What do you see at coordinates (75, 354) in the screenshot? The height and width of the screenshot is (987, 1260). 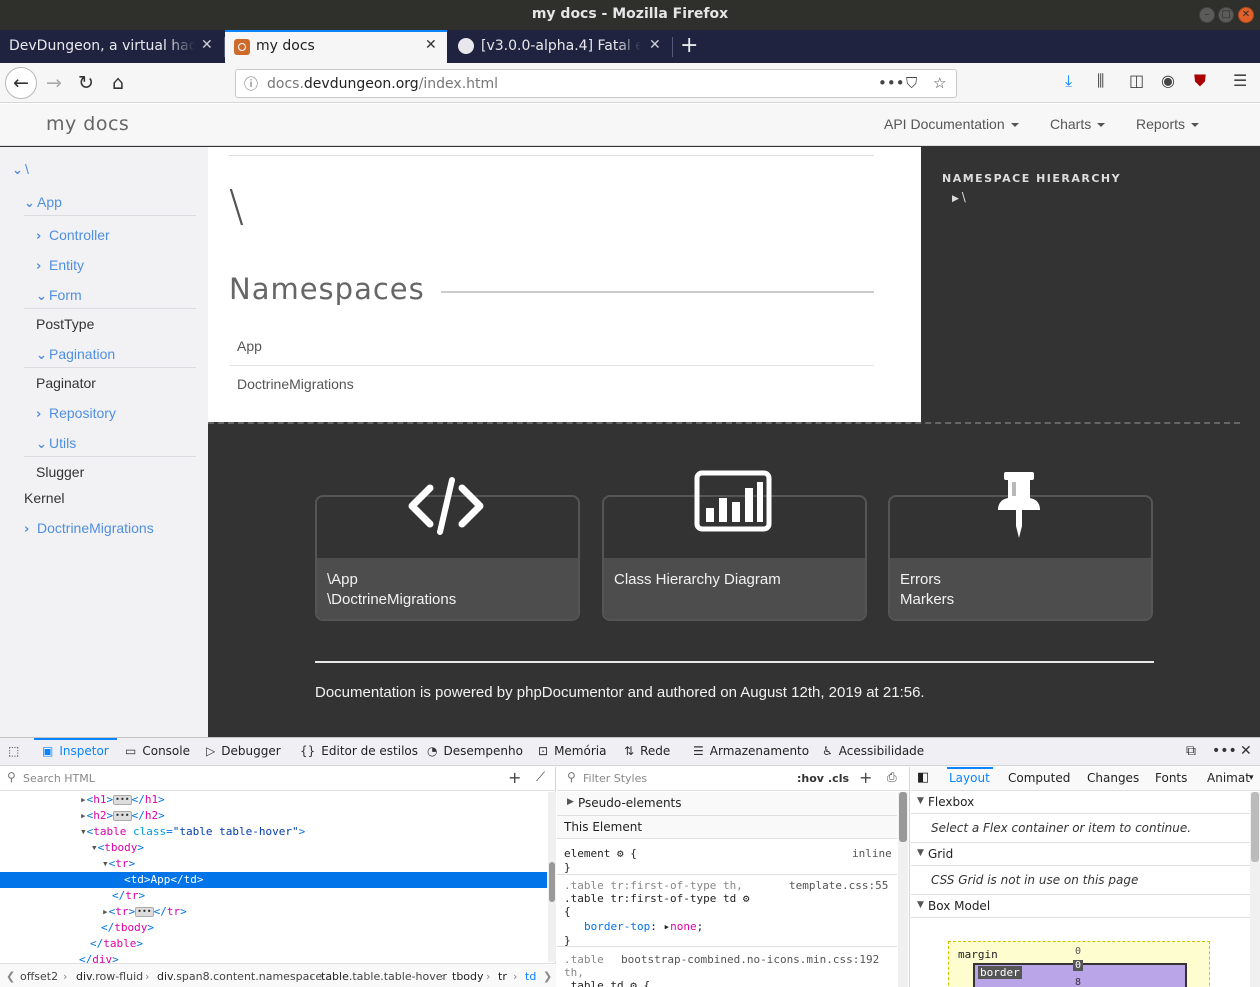 I see `sidebar-item-pagination: ⌄ Pagination` at bounding box center [75, 354].